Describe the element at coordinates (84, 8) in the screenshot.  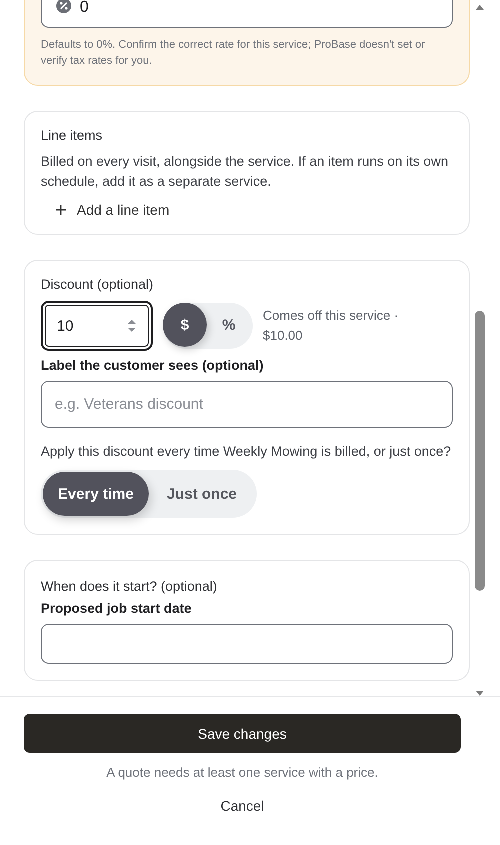
I see `field-value: 0` at that location.